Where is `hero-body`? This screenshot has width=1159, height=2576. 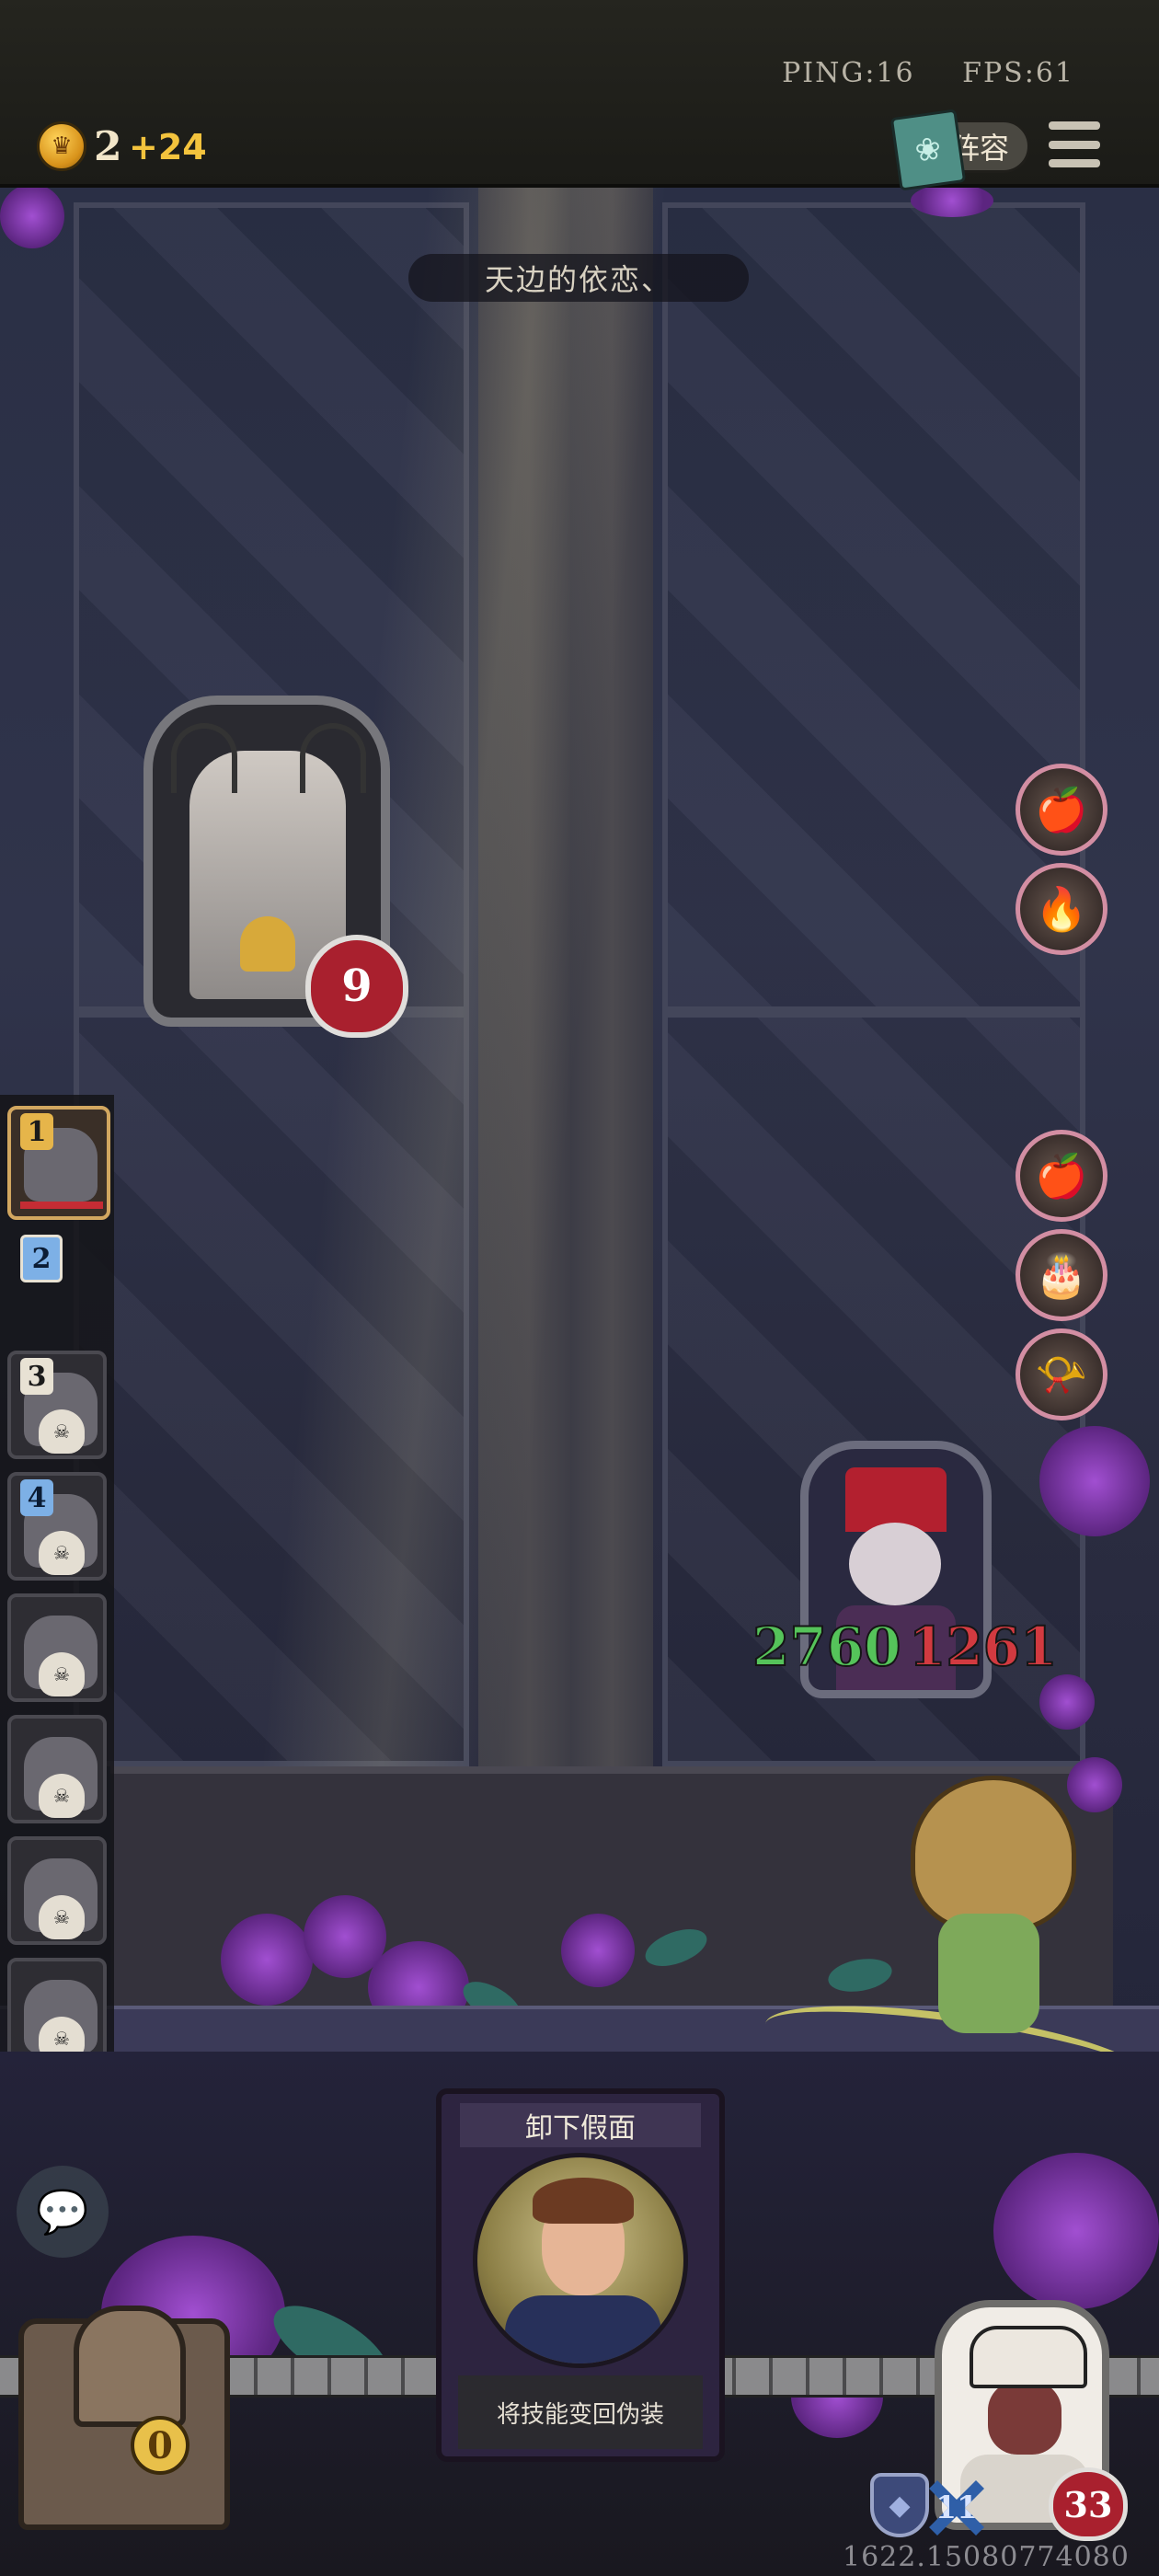
hero-body is located at coordinates (988, 1974).